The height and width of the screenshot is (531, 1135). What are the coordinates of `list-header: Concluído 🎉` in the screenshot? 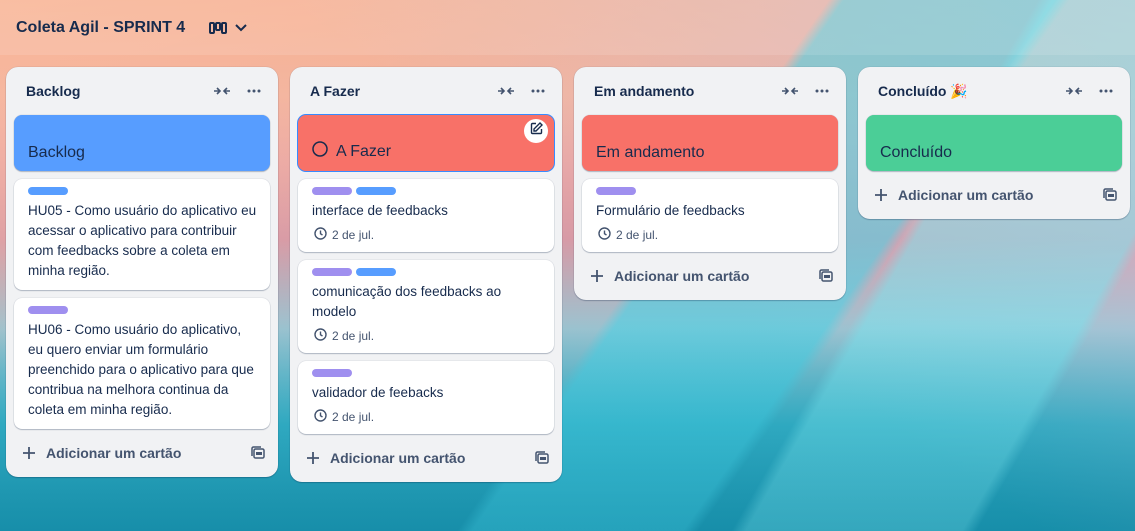 It's located at (994, 91).